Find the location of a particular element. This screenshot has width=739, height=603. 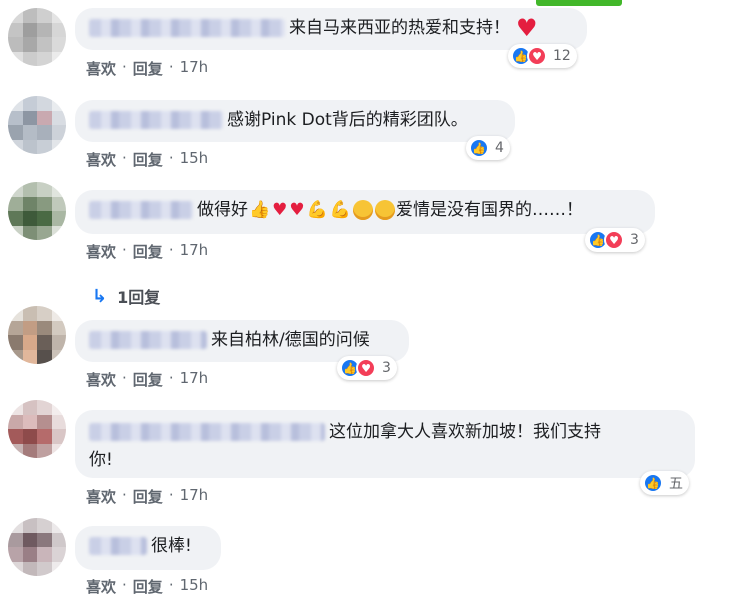

top-accent-bar is located at coordinates (579, 3).